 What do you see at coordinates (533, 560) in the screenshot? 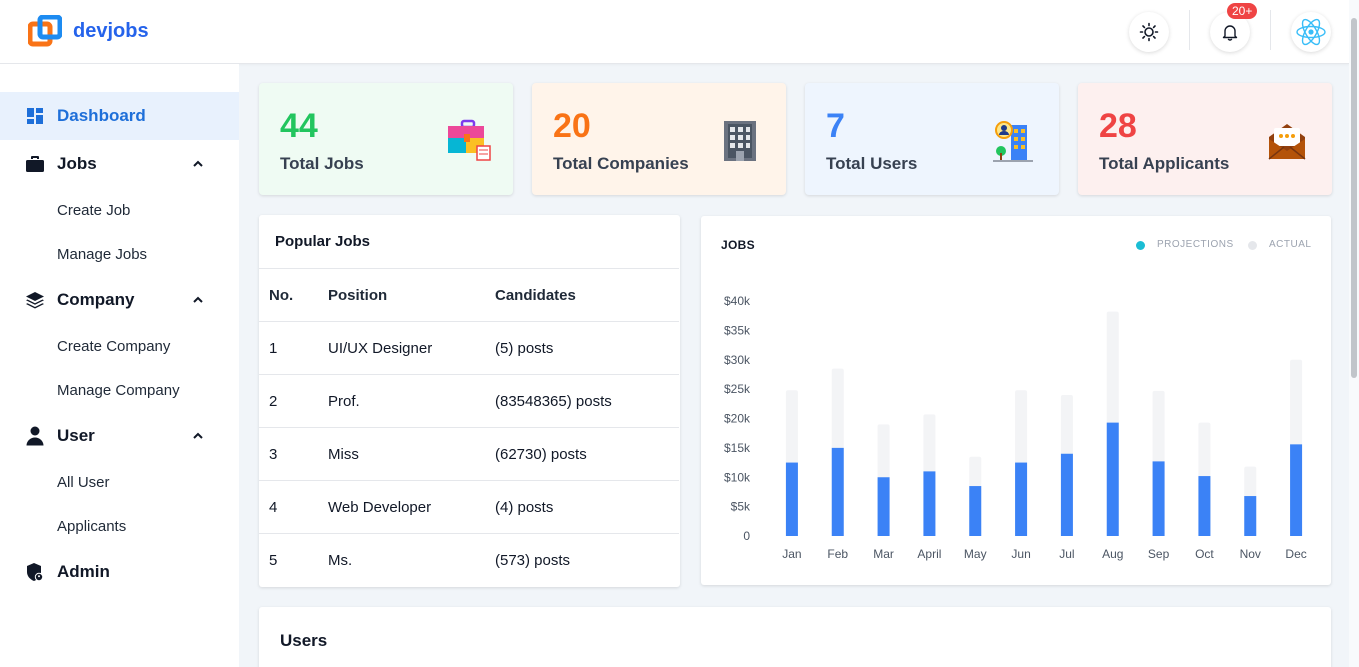
I see `cell-candidates: (573) posts` at bounding box center [533, 560].